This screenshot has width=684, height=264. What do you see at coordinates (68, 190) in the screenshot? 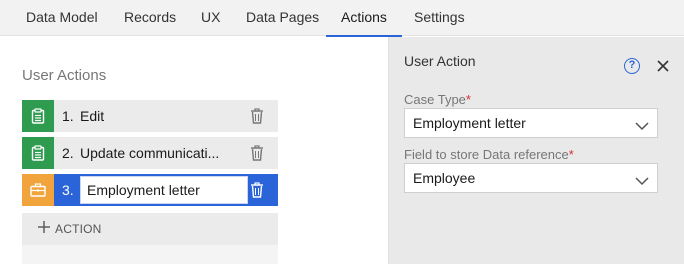
I see `action-number: 3.` at bounding box center [68, 190].